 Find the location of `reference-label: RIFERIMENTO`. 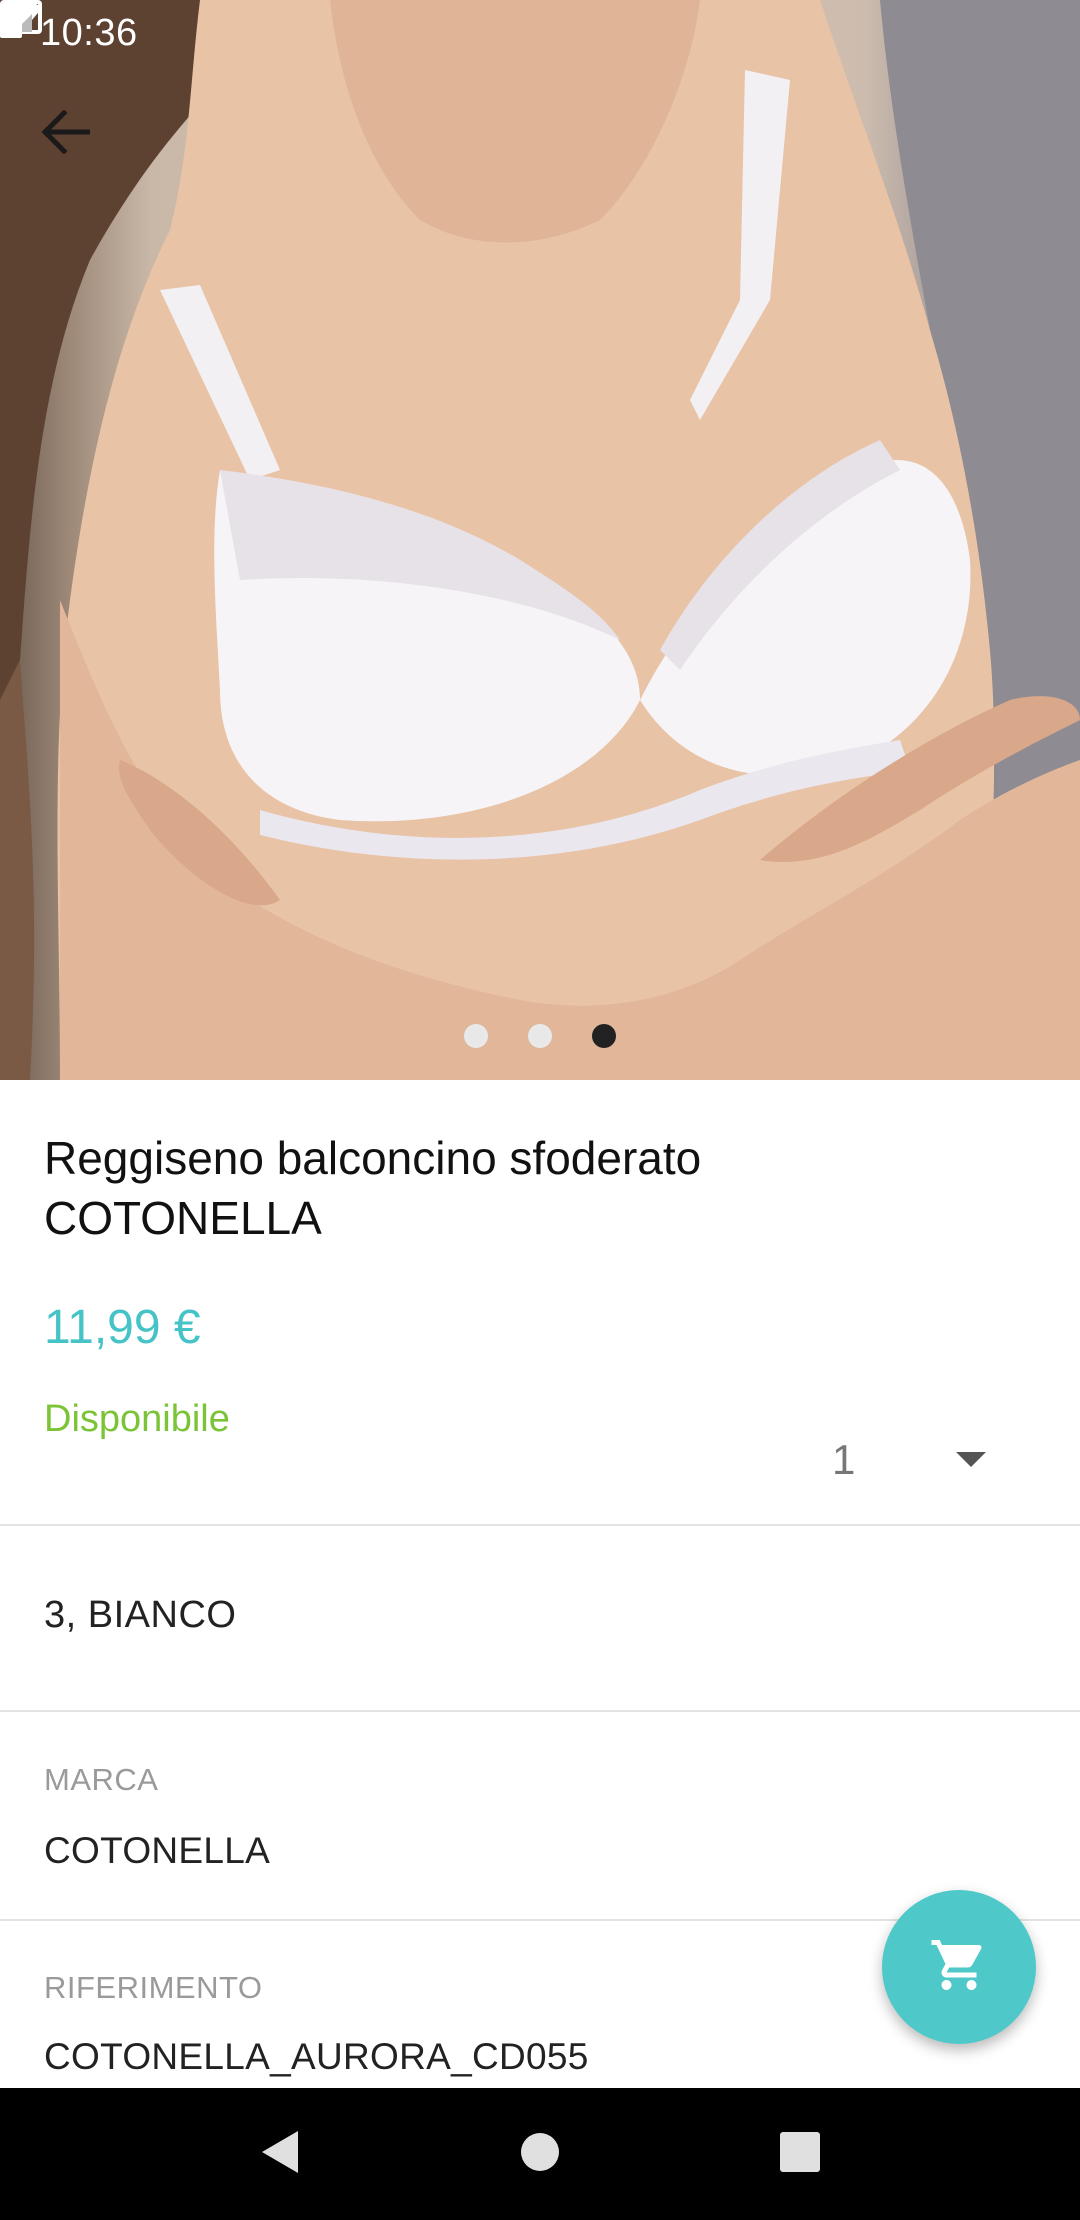

reference-label: RIFERIMENTO is located at coordinates (153, 1987).